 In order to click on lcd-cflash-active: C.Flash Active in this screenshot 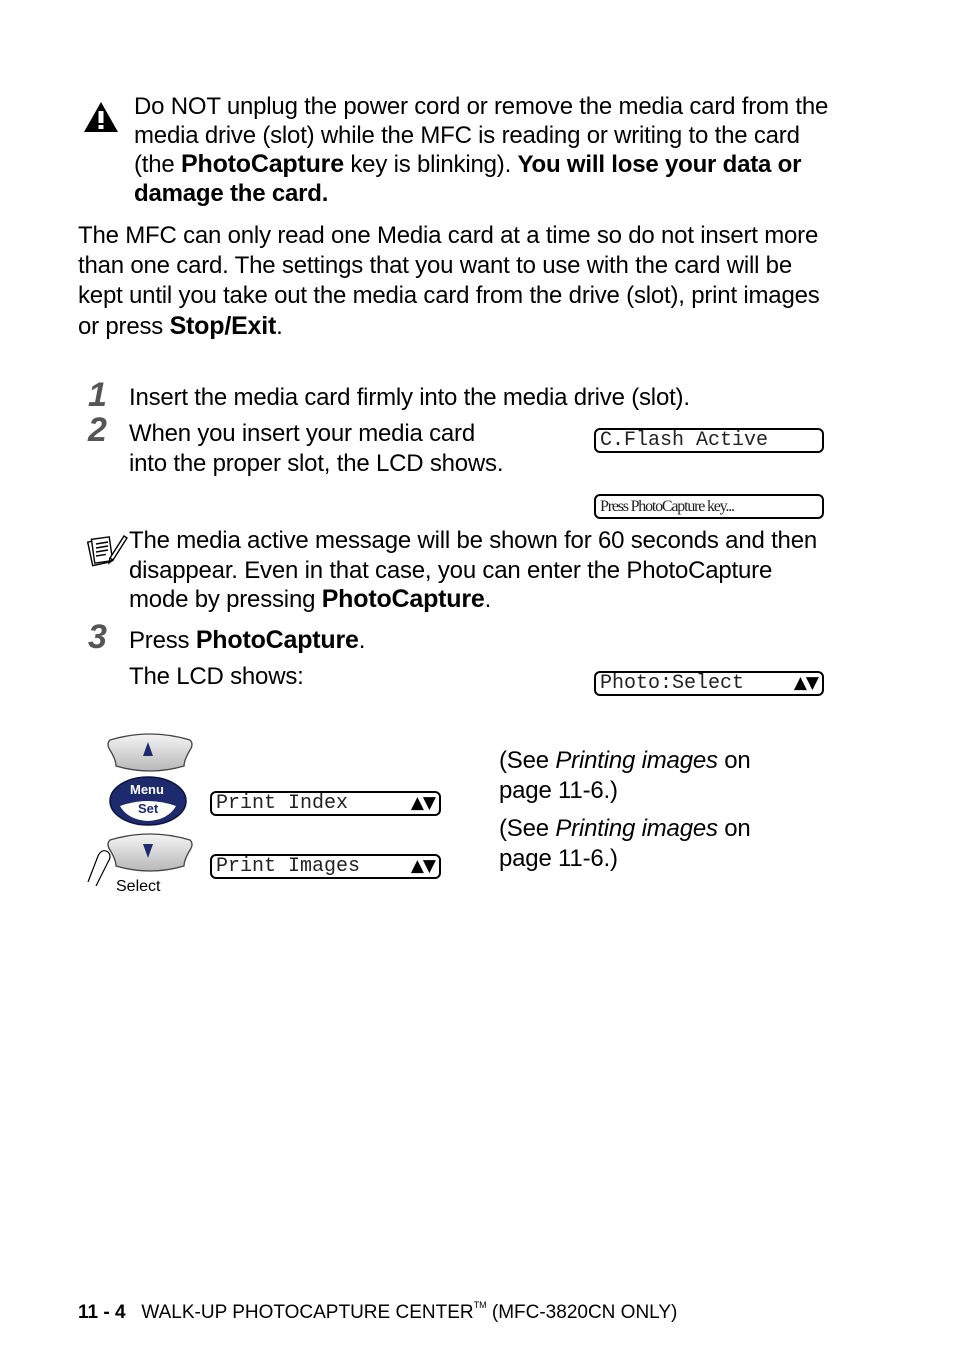, I will do `click(709, 440)`.